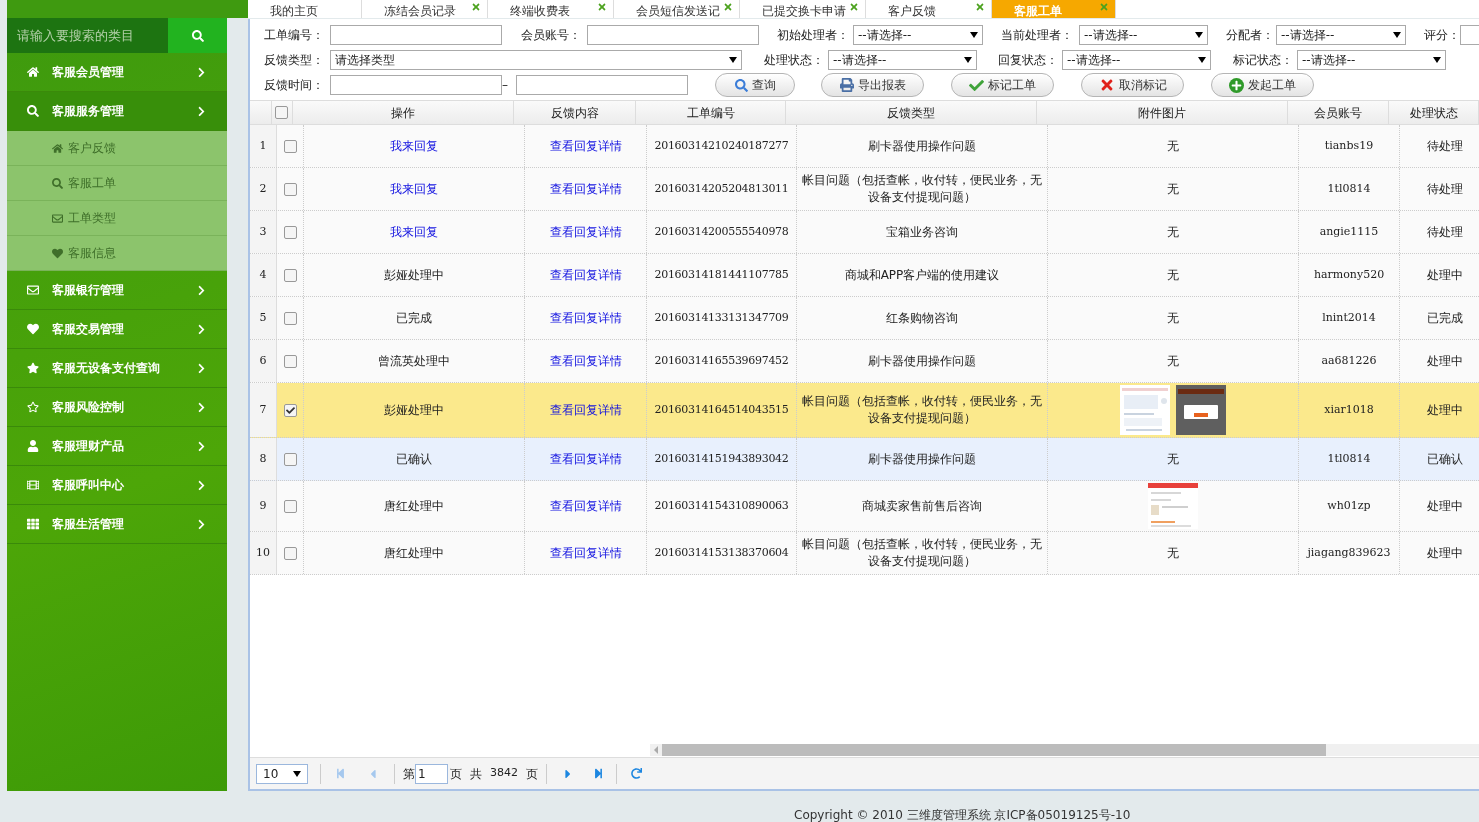 The height and width of the screenshot is (822, 1479). Describe the element at coordinates (1349, 360) in the screenshot. I see `table-cell-text: aa681226` at that location.